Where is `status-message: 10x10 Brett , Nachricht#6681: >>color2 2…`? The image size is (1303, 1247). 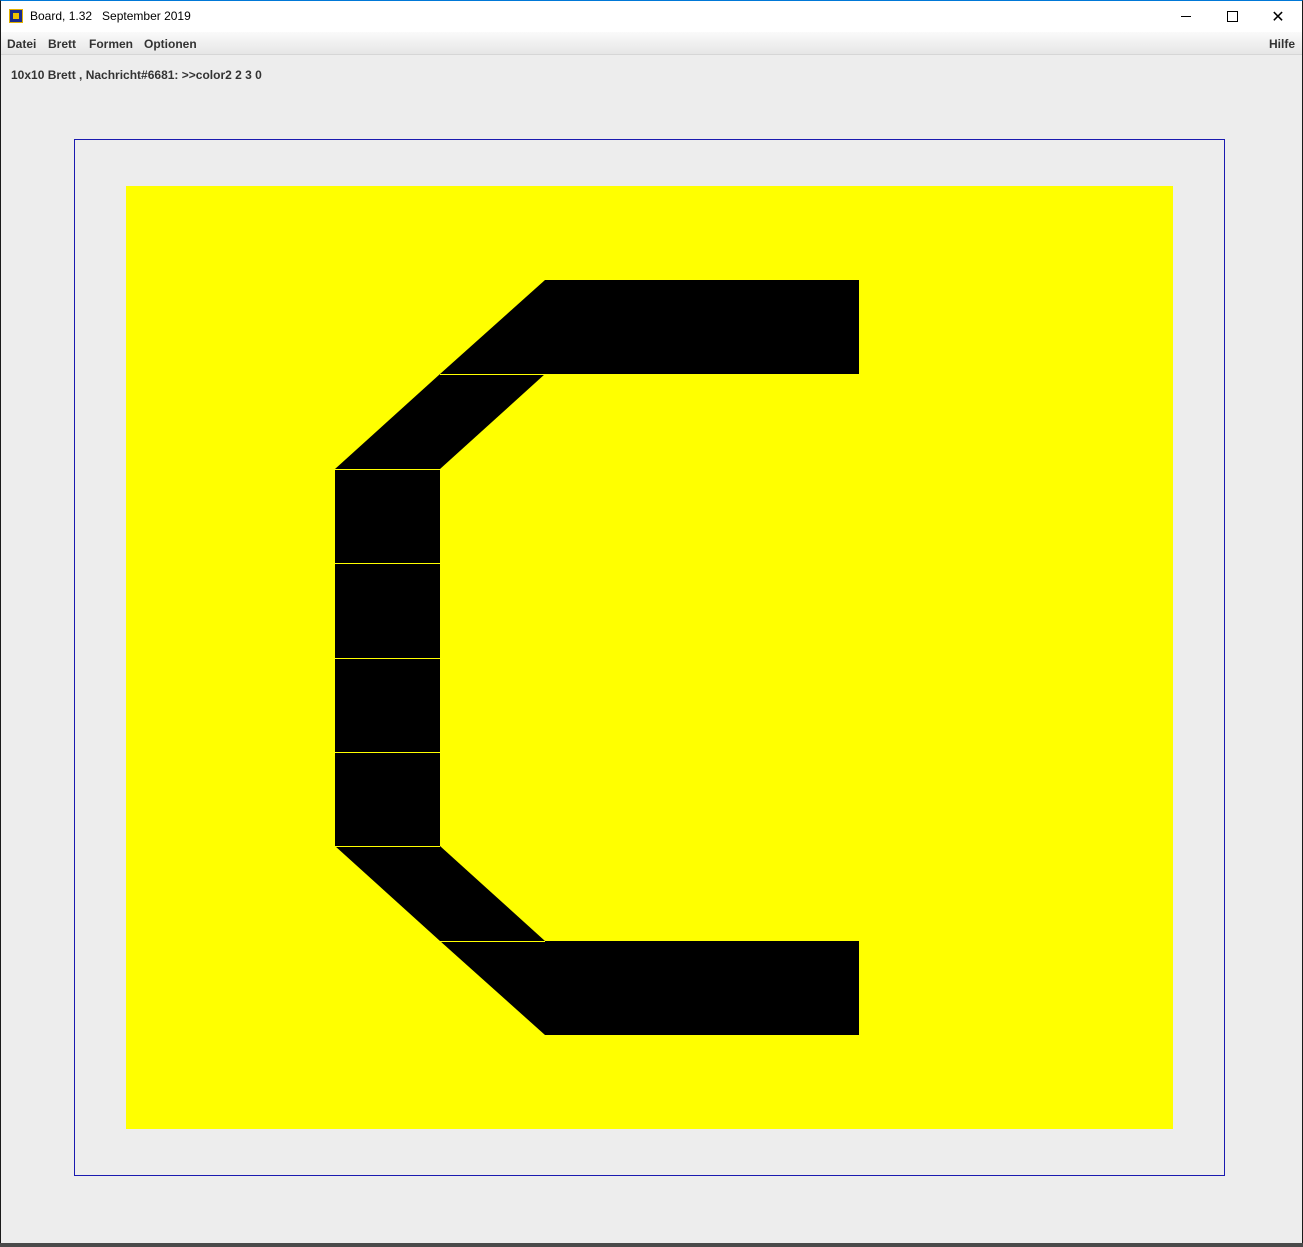 status-message: 10x10 Brett , Nachricht#6681: >>color2 2… is located at coordinates (136, 75).